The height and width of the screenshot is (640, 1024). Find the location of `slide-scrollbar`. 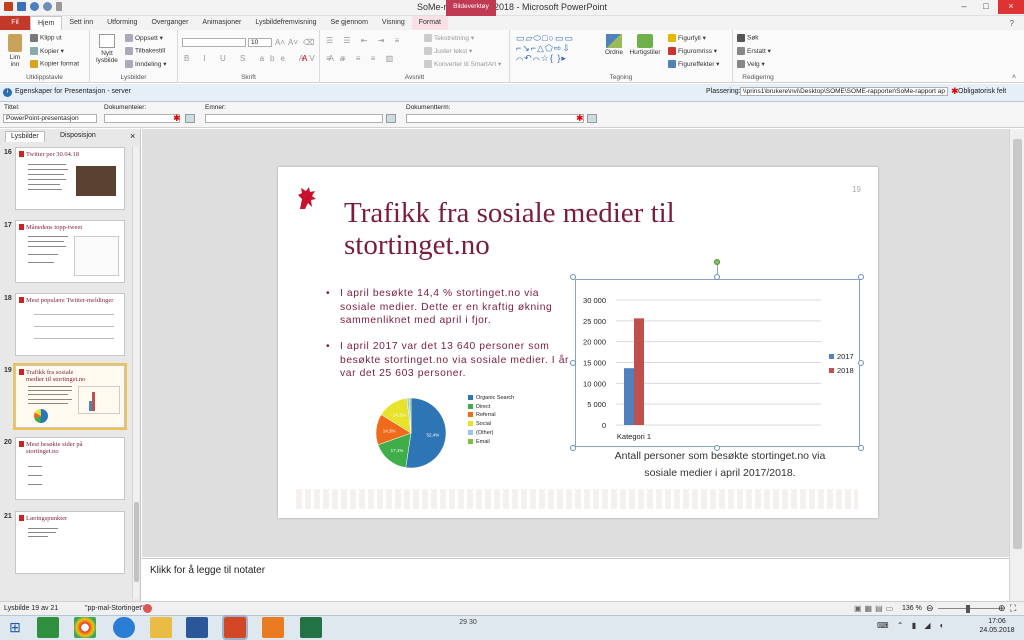

slide-scrollbar is located at coordinates (1016, 365).